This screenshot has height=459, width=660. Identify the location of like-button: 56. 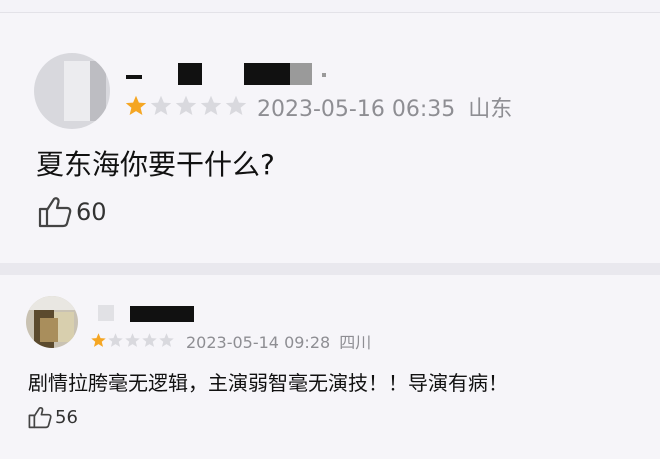
(53, 417).